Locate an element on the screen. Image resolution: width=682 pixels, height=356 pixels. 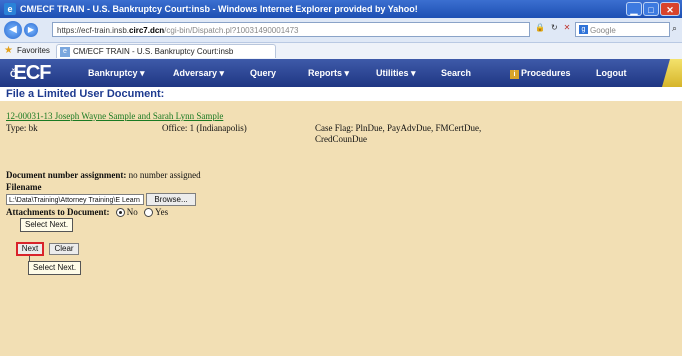
ecf-logo: ČECF is located at coordinates (31, 73).